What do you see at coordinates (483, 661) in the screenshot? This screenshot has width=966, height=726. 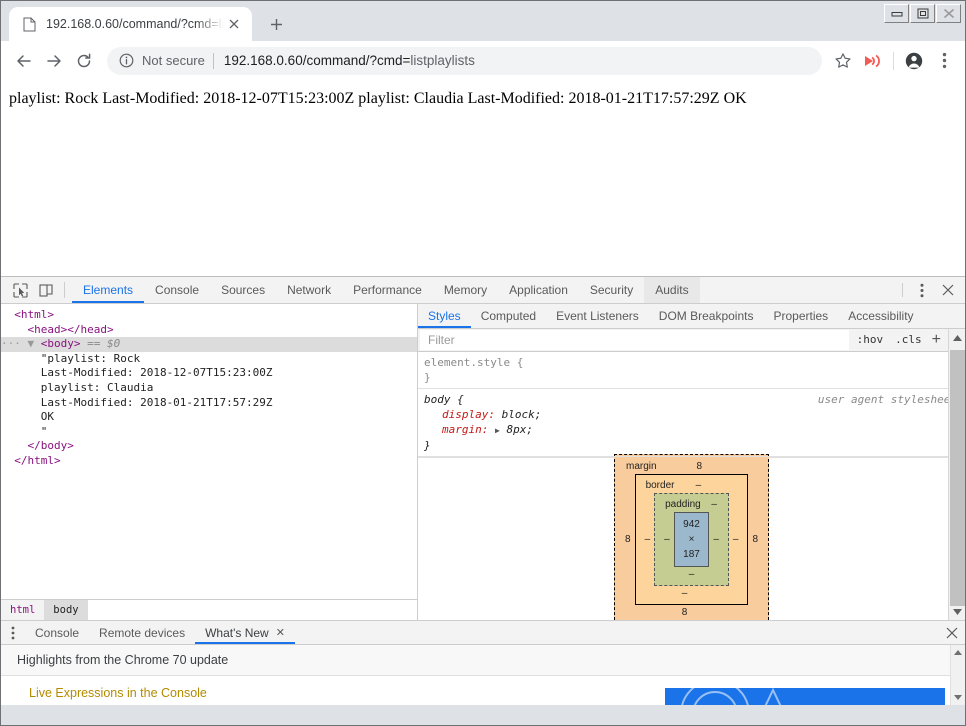 I see `whats-new-heading: Highlights from the Chrome 70 update` at bounding box center [483, 661].